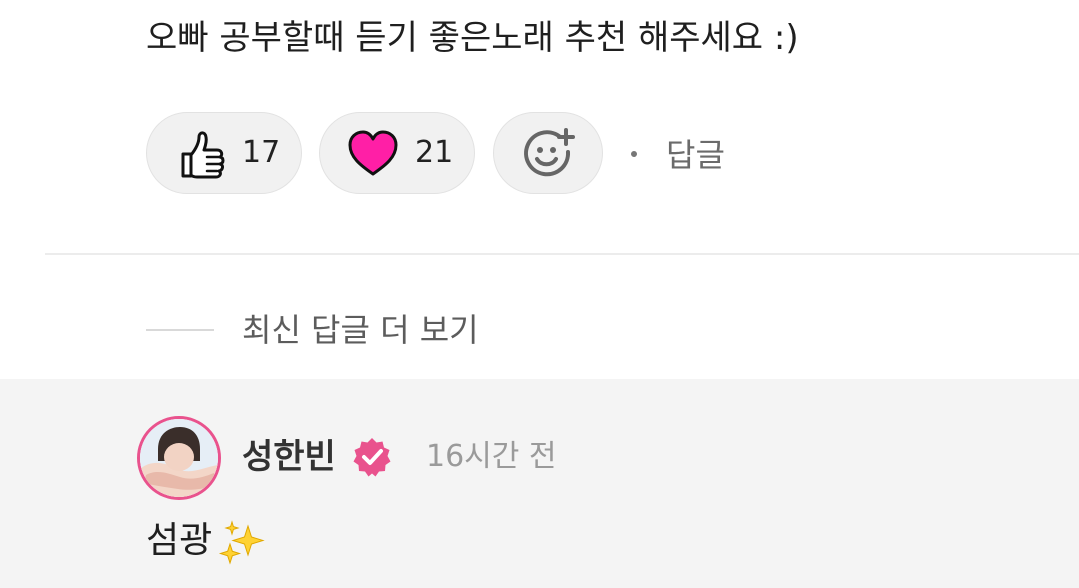  What do you see at coordinates (434, 152) in the screenshot?
I see `heart-count: 21` at bounding box center [434, 152].